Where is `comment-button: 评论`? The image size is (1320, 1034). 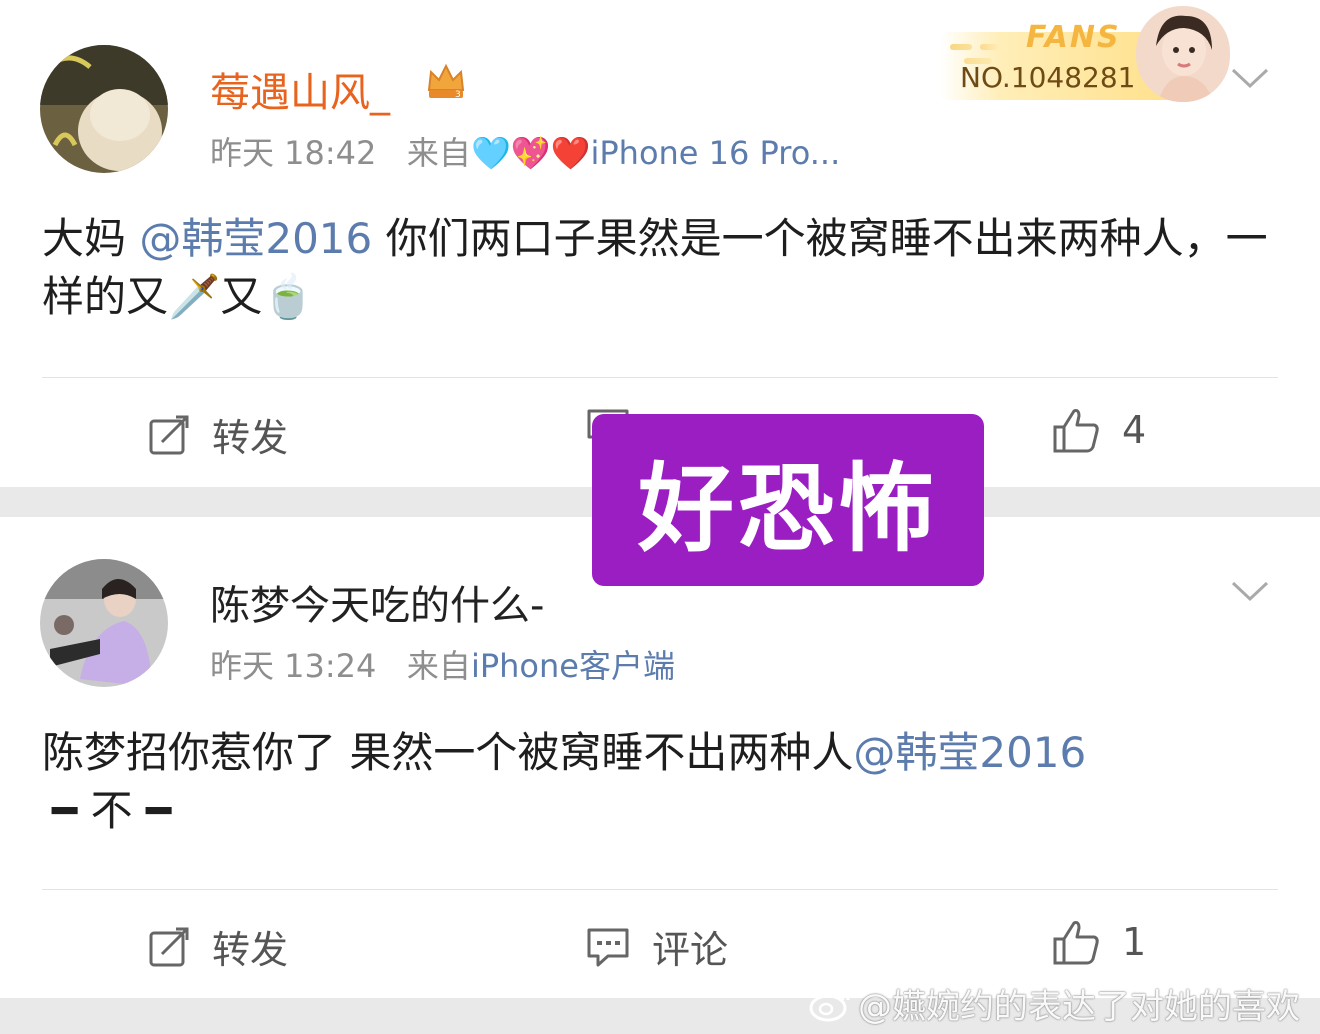 comment-button: 评论 is located at coordinates (657, 946).